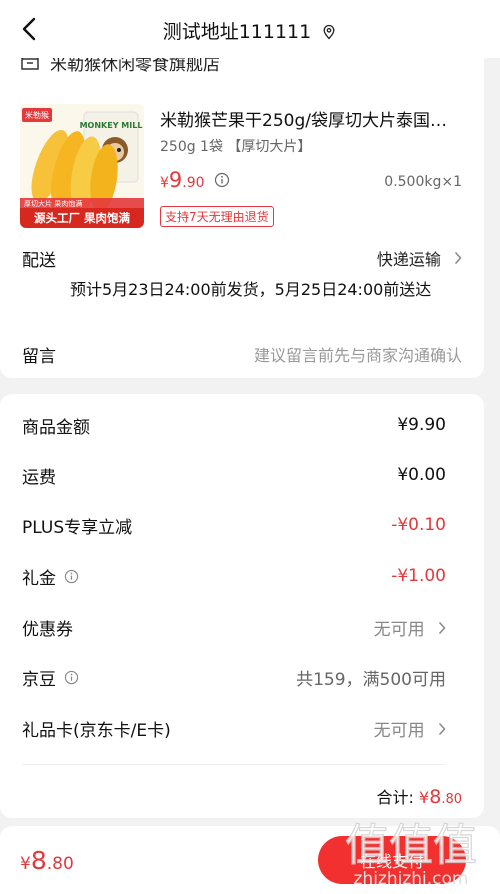  I want to click on plus-discount-label: PLUS专享立减, so click(77, 527).